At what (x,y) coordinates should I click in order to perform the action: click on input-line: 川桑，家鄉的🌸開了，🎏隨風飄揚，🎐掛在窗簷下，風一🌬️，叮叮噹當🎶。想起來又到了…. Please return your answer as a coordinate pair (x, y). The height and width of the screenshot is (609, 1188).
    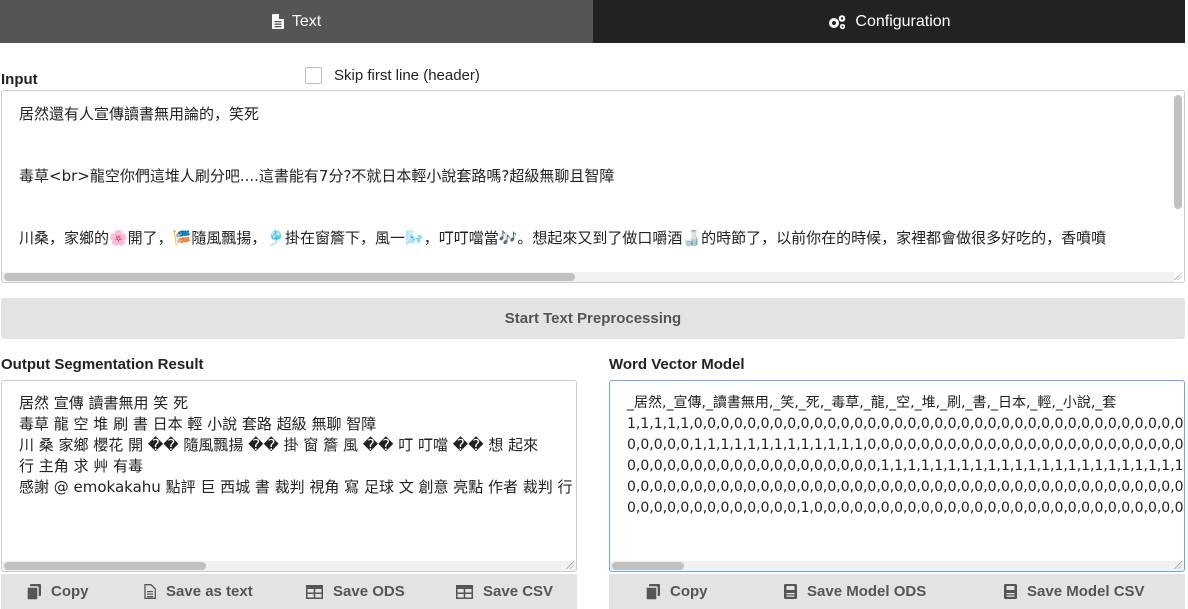
    Looking at the image, I should click on (563, 238).